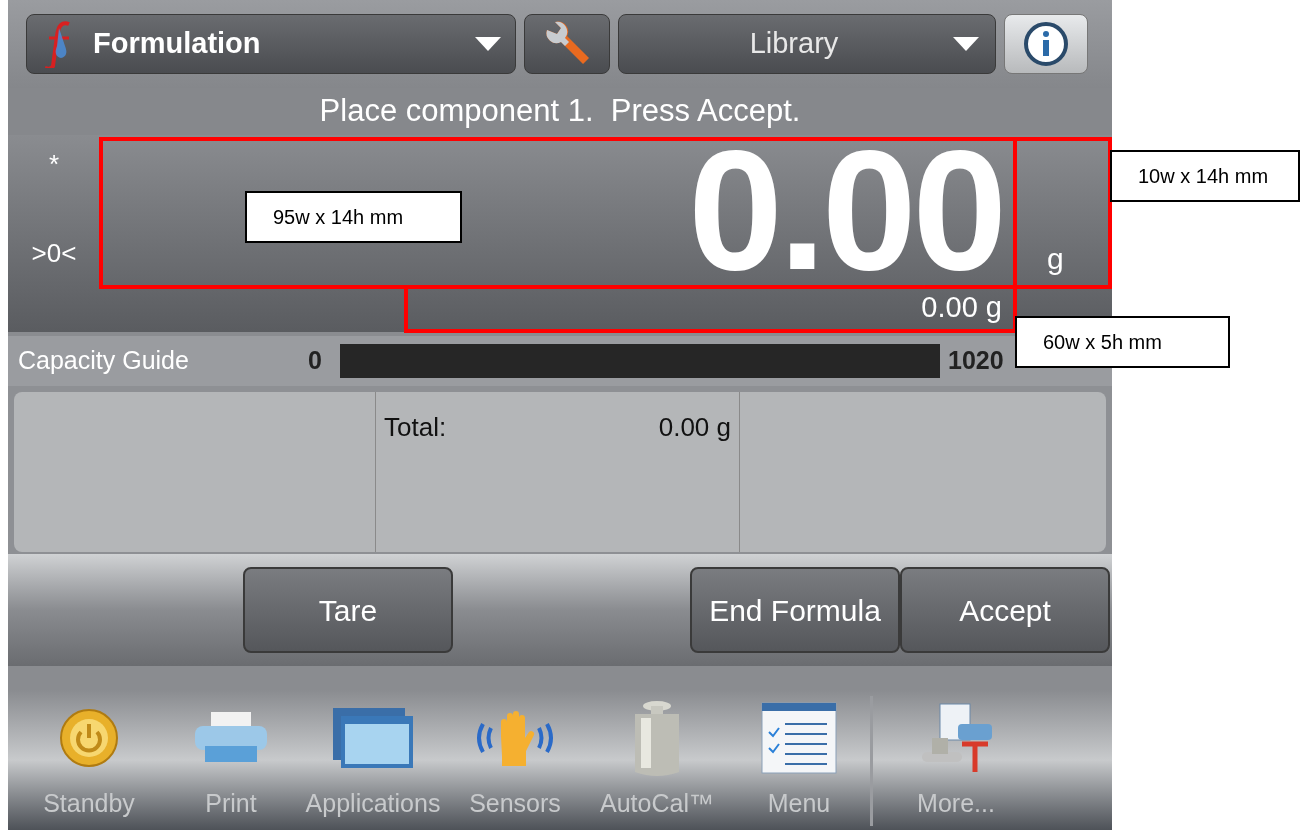  What do you see at coordinates (415, 427) in the screenshot?
I see `total-label: Total:` at bounding box center [415, 427].